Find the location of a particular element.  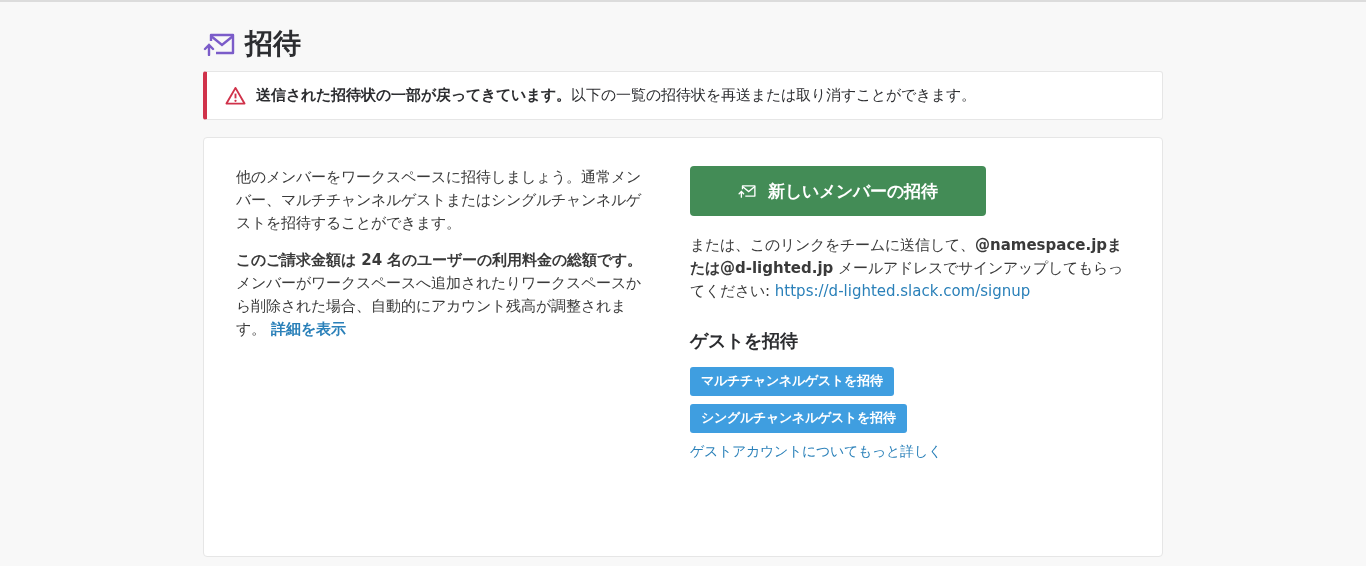

alert-message: 送信された招待状の一部が戻ってきています。以下の一覧の招待状を再送または取り消すことができます。 is located at coordinates (616, 95).